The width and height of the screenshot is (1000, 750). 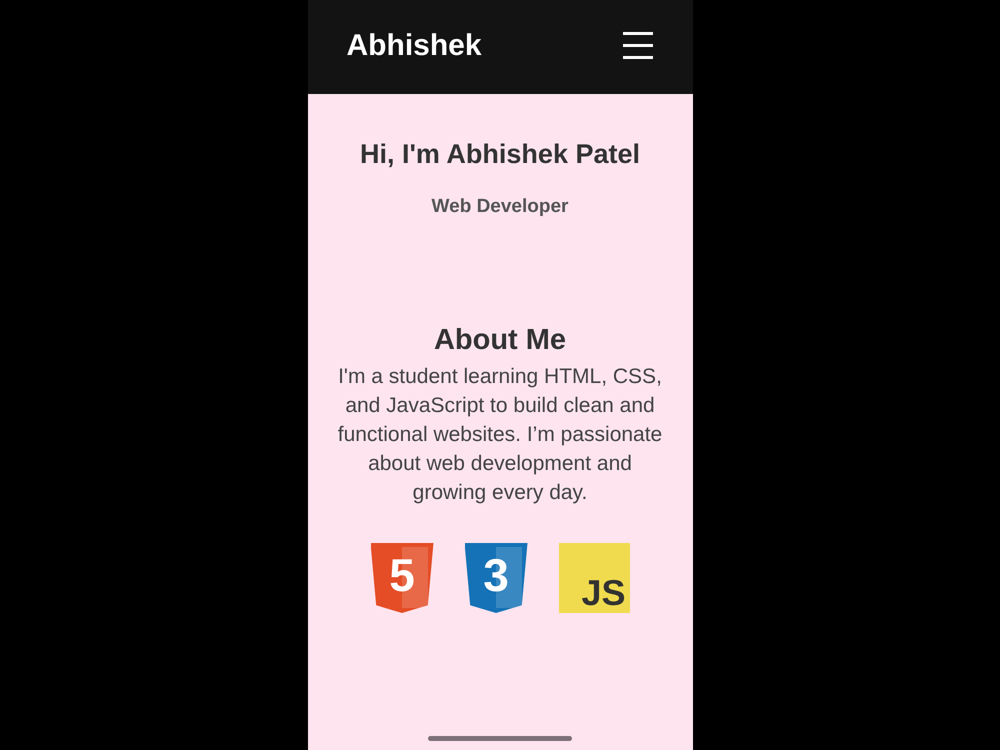 I want to click on hero-subtitle: Web Developer, so click(x=500, y=206).